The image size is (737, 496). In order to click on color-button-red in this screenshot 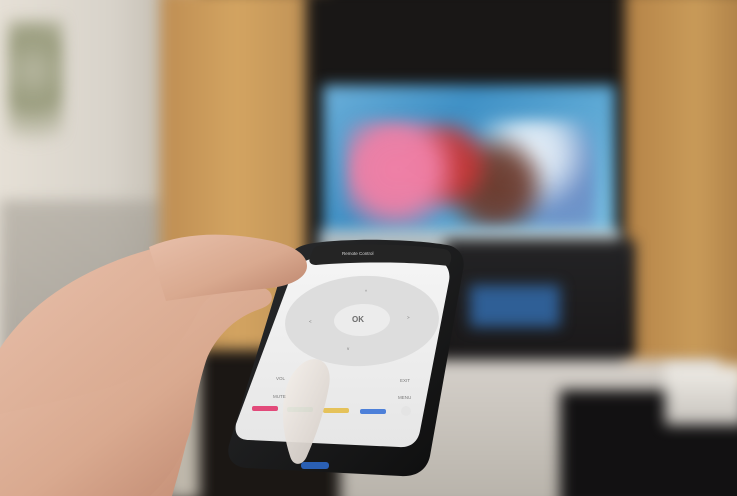, I will do `click(265, 408)`.